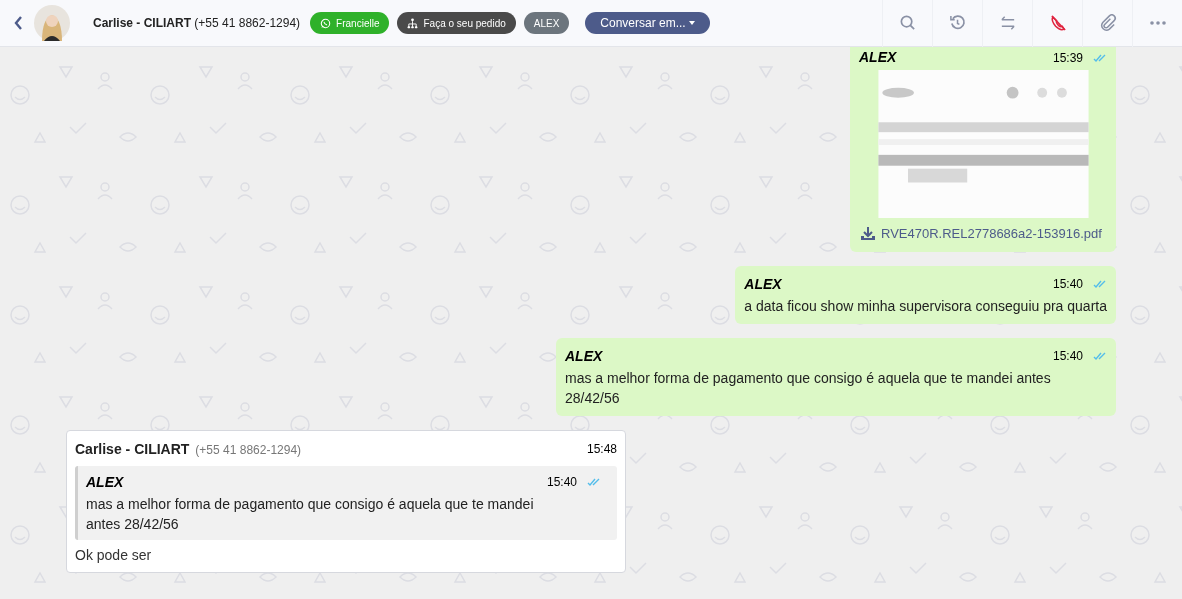  What do you see at coordinates (907, 23) in the screenshot?
I see `search-icon` at bounding box center [907, 23].